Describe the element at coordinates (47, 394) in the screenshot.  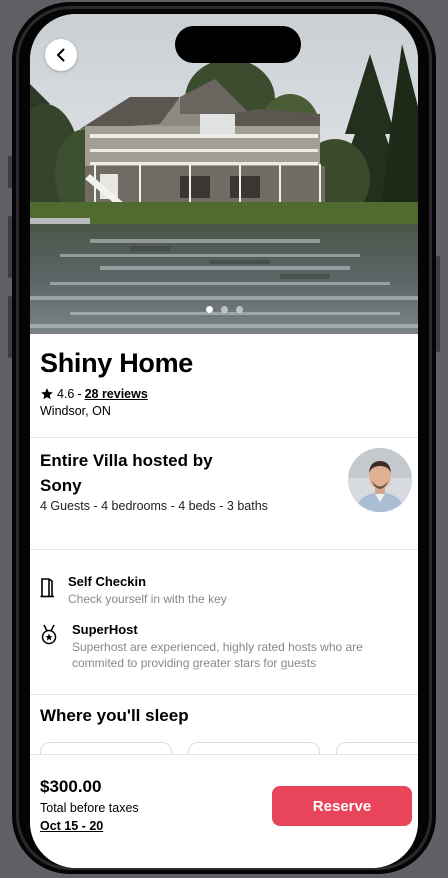
I see `star-icon` at that location.